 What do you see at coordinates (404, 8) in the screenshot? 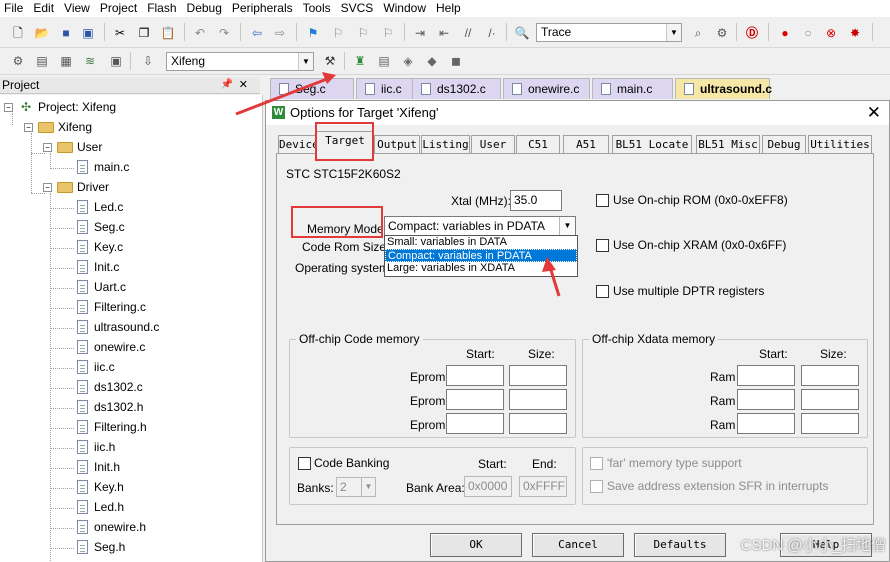
I see `menu-window: Window` at bounding box center [404, 8].